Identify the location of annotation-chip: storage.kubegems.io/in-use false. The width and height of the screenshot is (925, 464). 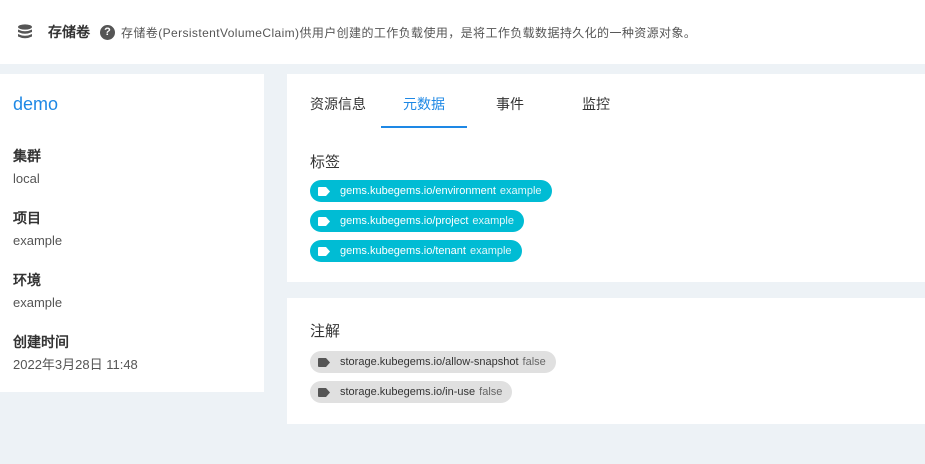
(411, 392).